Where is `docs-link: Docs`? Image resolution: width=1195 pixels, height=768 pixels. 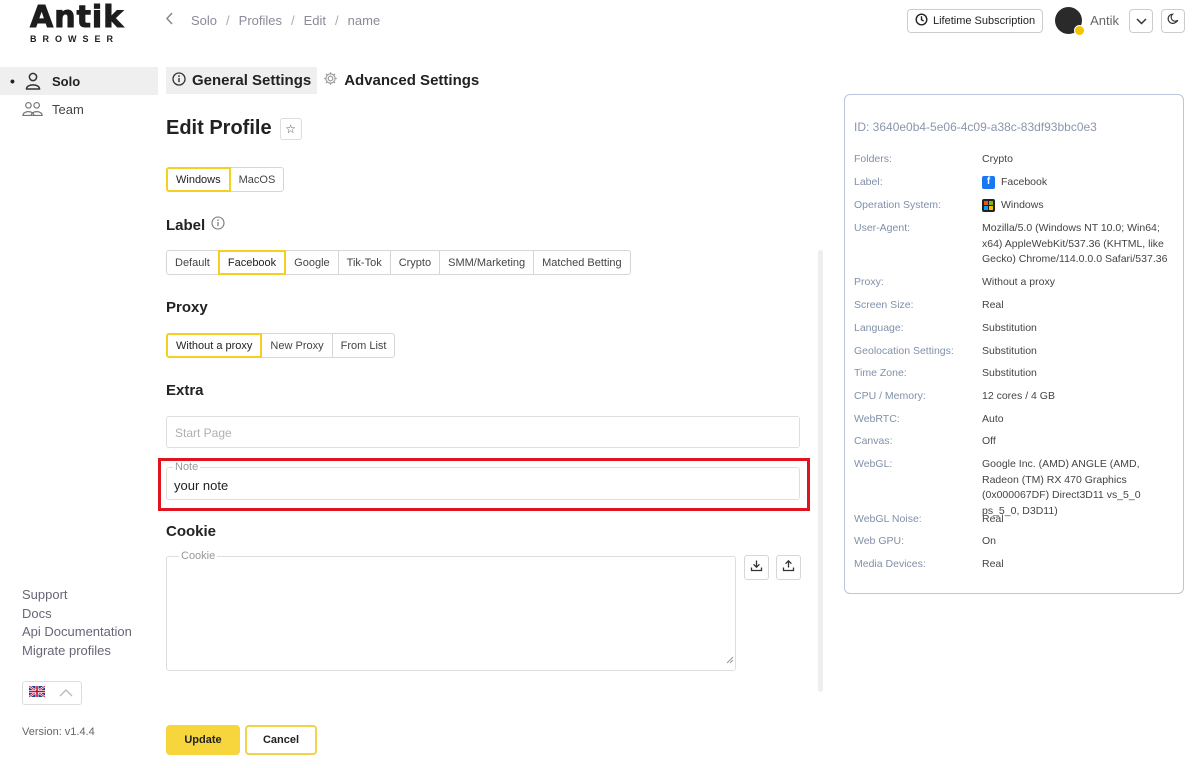 docs-link: Docs is located at coordinates (77, 614).